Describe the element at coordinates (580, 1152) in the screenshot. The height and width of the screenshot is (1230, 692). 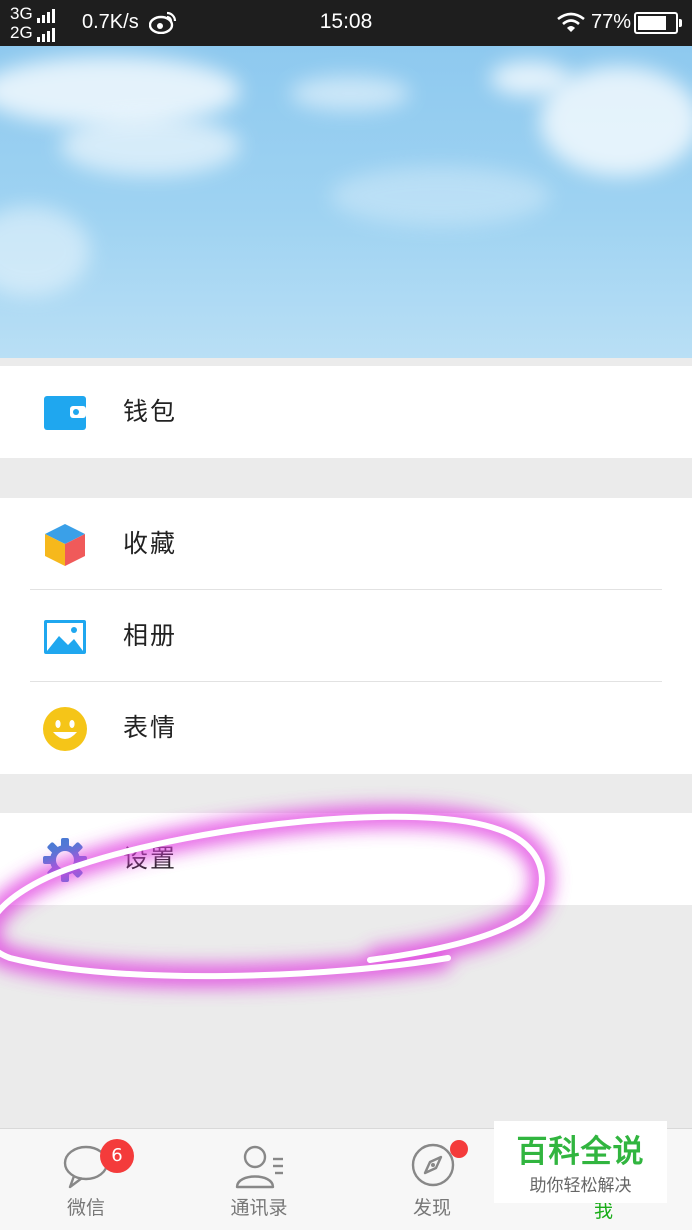
I see `watermark-title: 百科全说` at that location.